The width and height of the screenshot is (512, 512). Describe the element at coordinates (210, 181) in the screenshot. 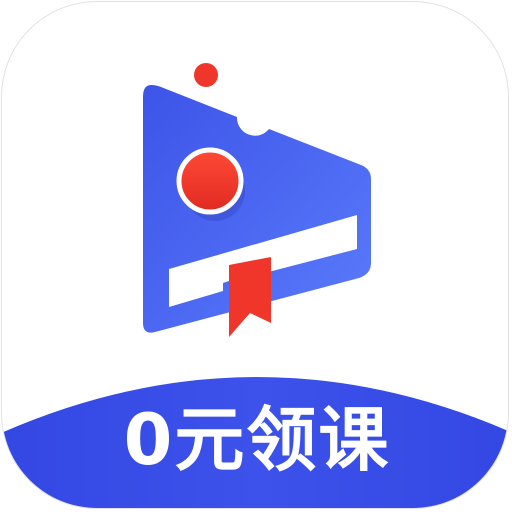

I see `red-ball` at that location.